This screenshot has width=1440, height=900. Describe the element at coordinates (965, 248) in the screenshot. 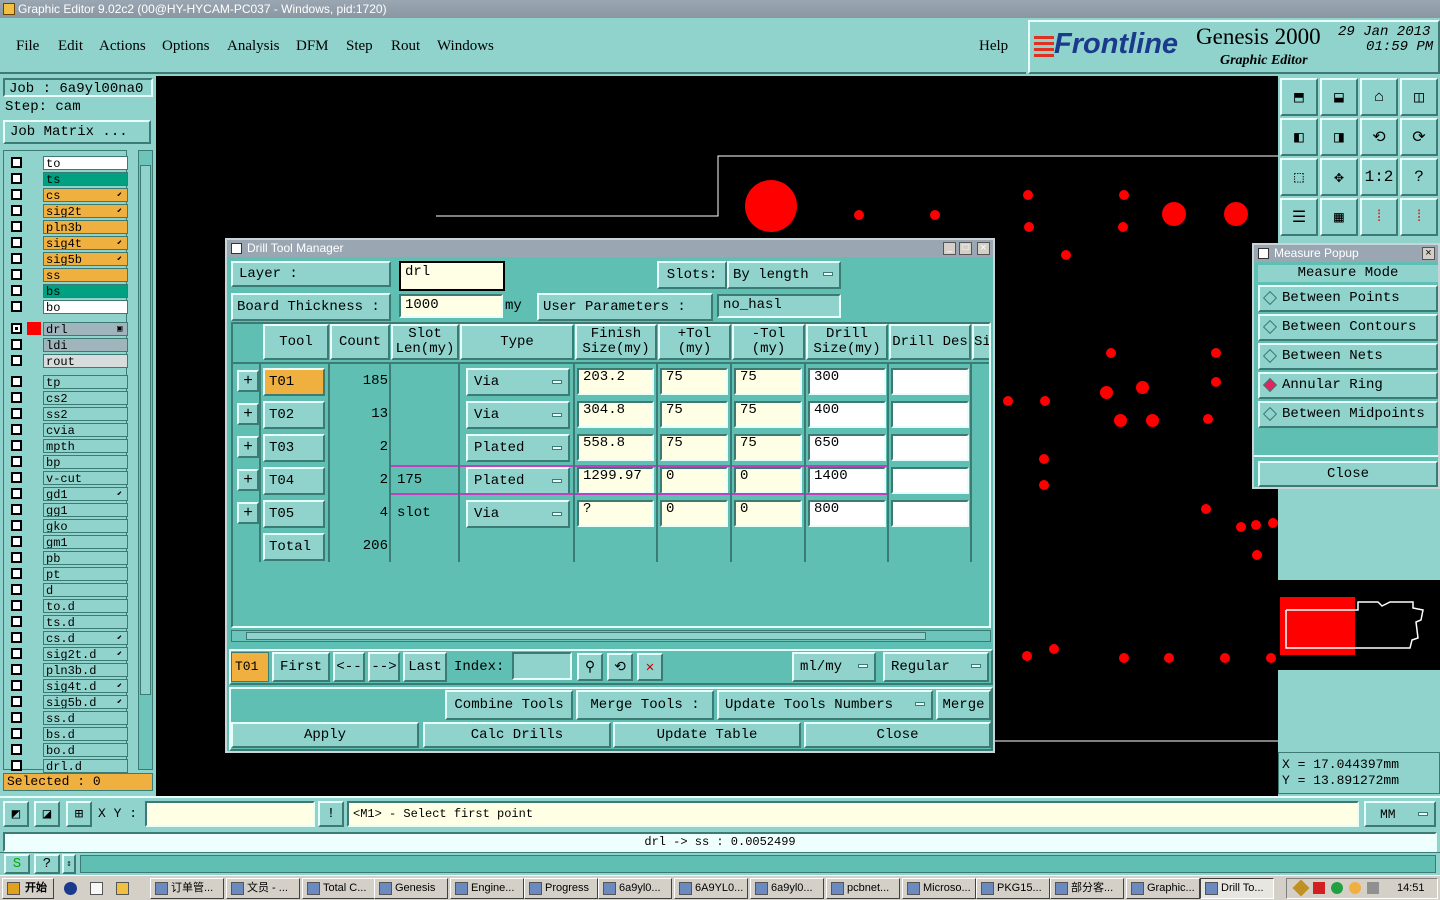

I see `maximize-icon: □` at that location.